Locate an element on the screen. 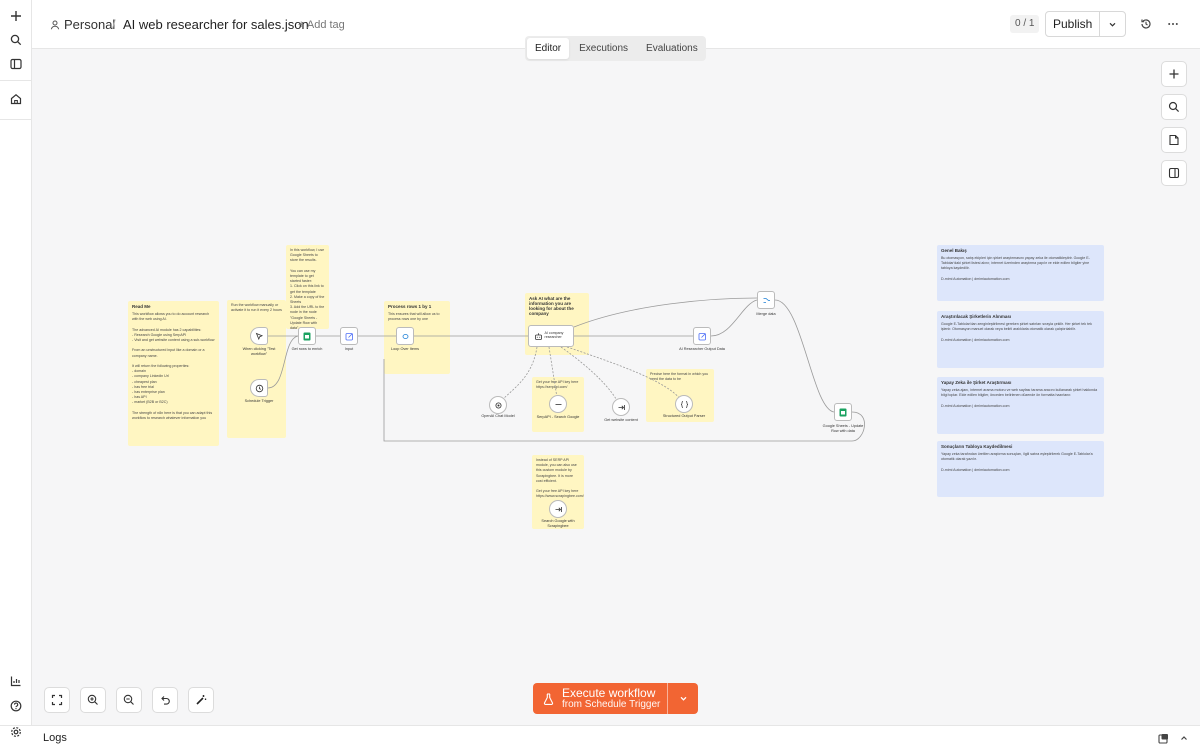 Image resolution: width=1200 pixels, height=750 pixels. chevron-up-icon is located at coordinates (1184, 738).